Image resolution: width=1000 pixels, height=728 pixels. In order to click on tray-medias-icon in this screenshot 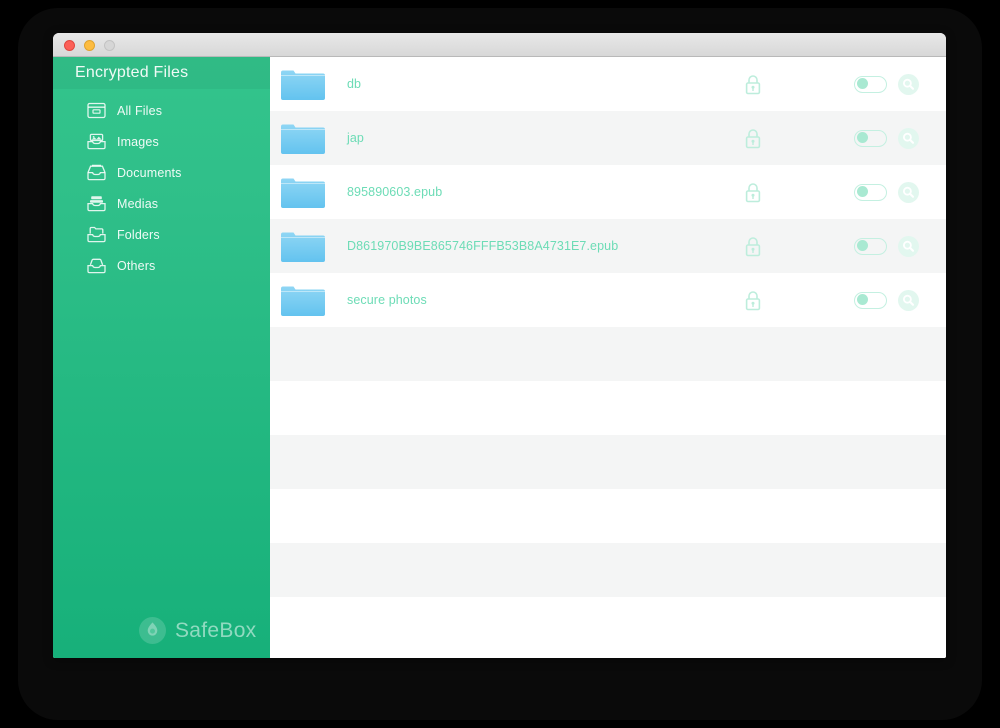, I will do `click(96, 203)`.